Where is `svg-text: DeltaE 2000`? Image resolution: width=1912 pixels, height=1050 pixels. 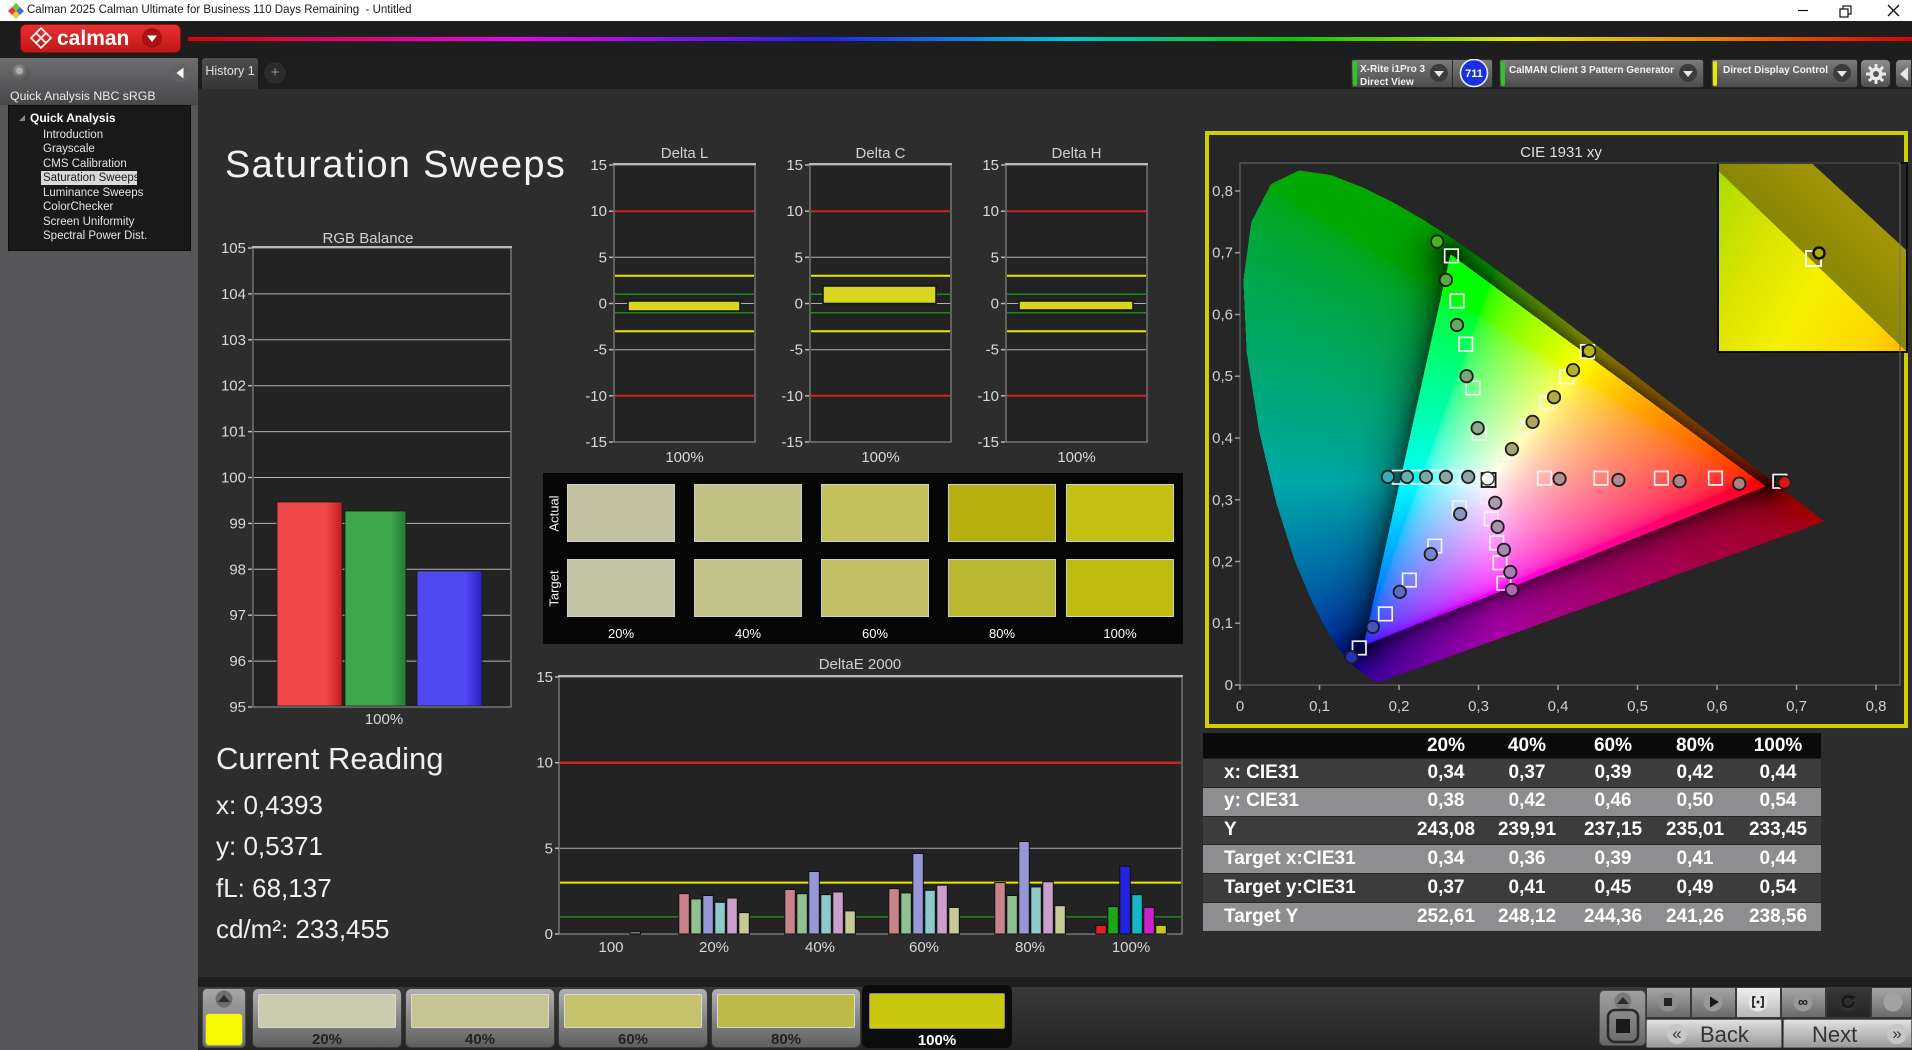 svg-text: DeltaE 2000 is located at coordinates (860, 664).